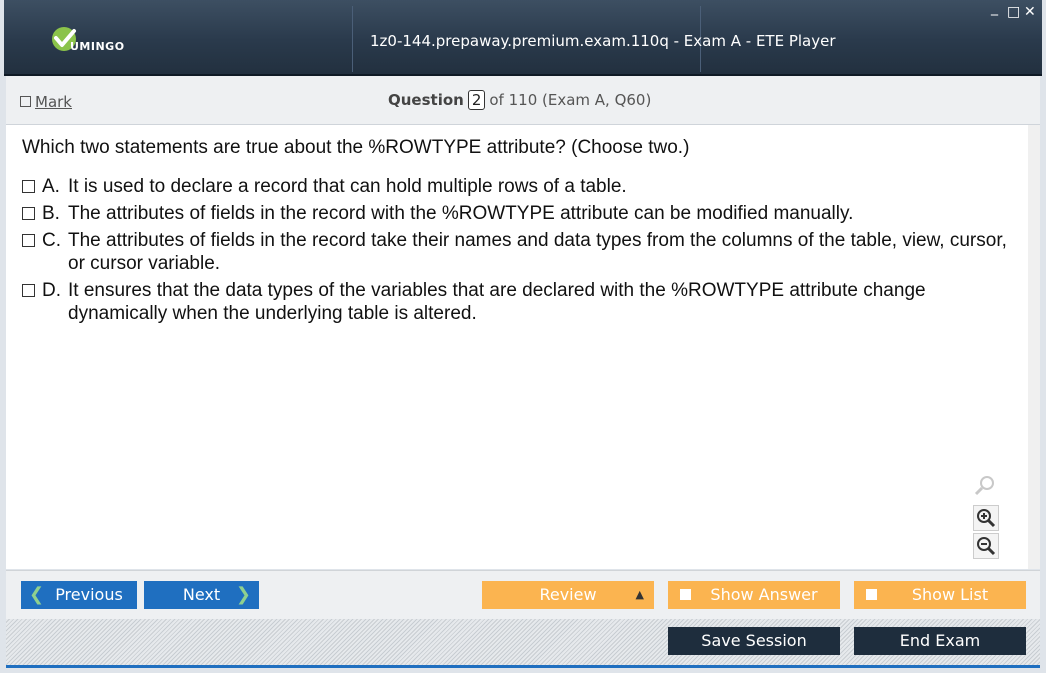 The height and width of the screenshot is (673, 1046). I want to click on option-letter: C., so click(51, 240).